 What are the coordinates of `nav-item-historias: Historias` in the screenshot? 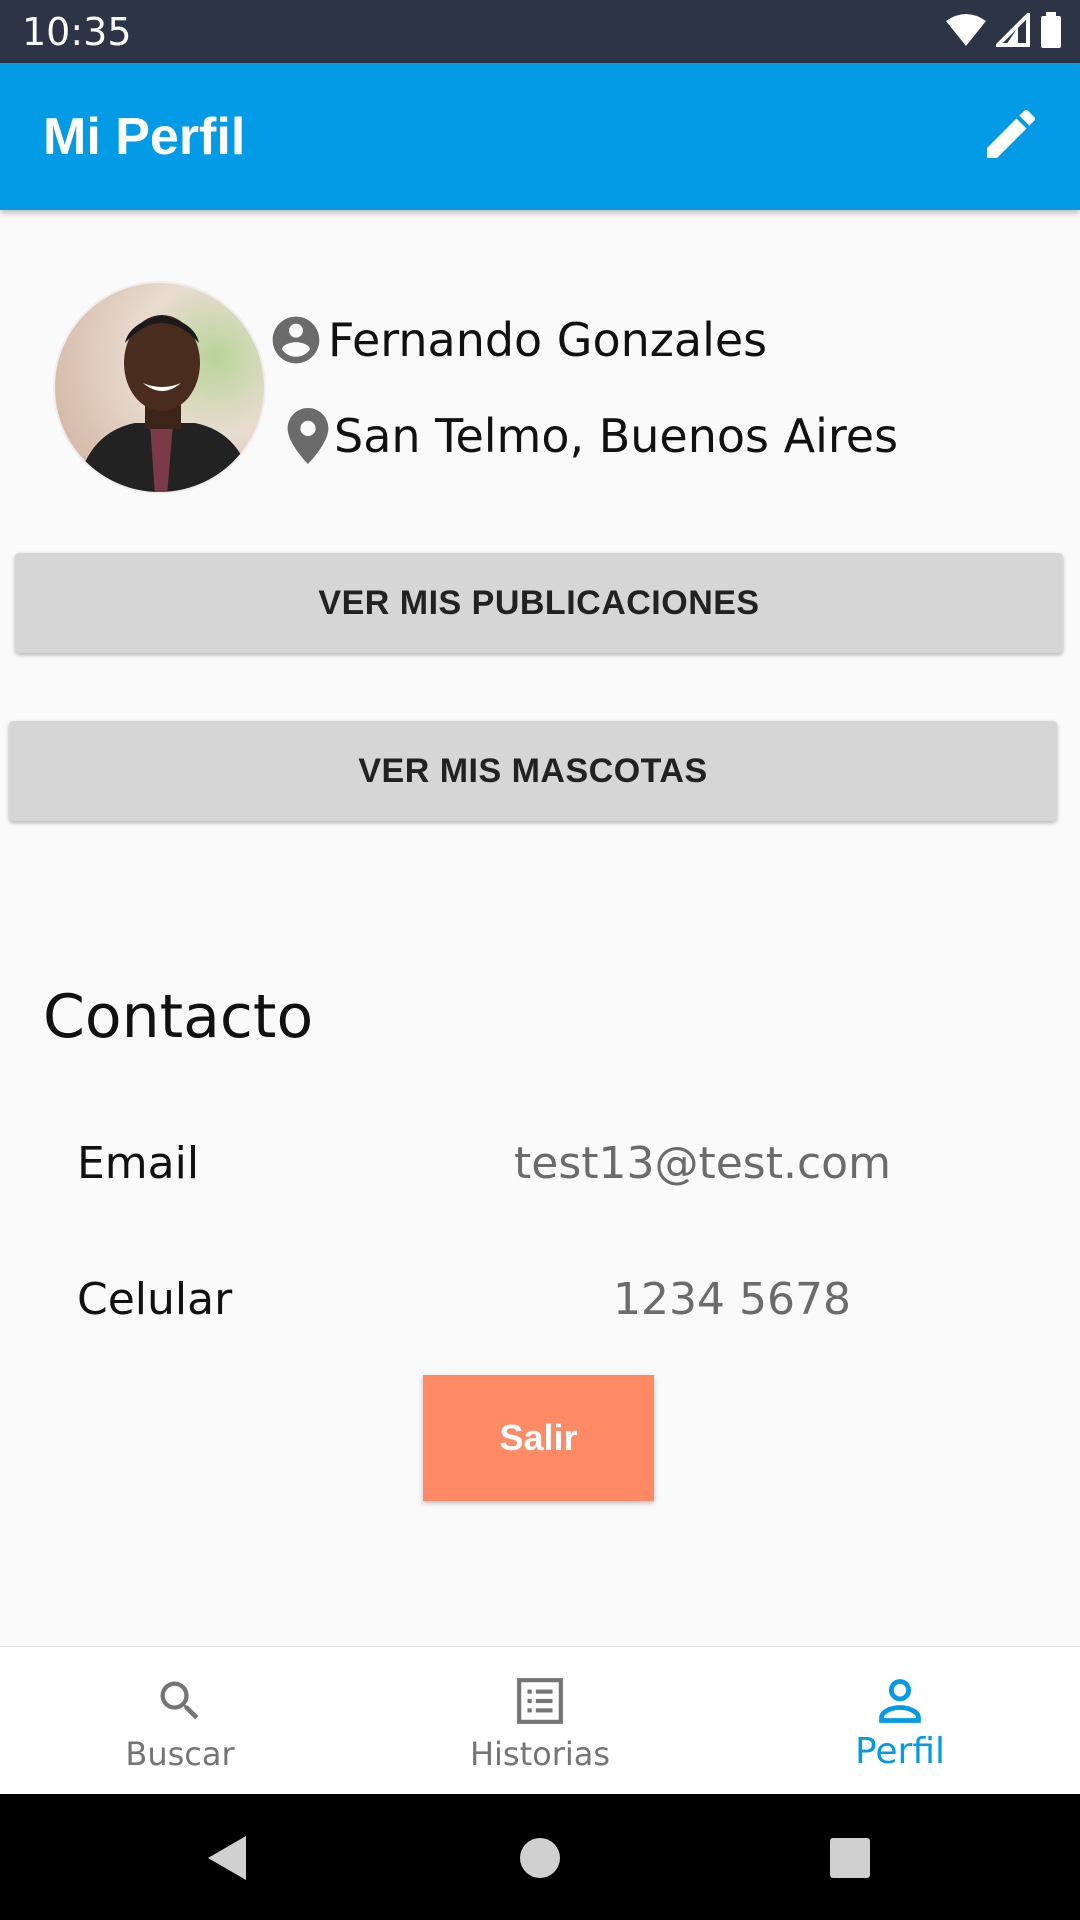 It's located at (540, 1720).